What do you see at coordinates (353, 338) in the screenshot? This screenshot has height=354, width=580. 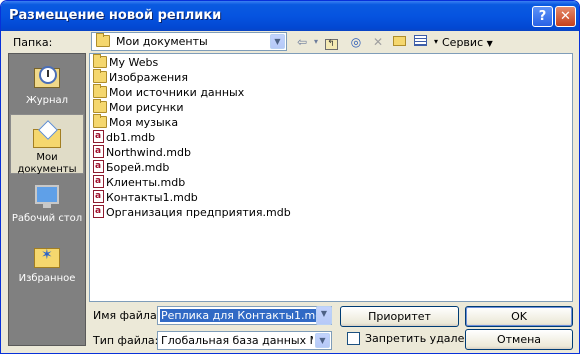 I see `prevent-delete-checkbox` at bounding box center [353, 338].